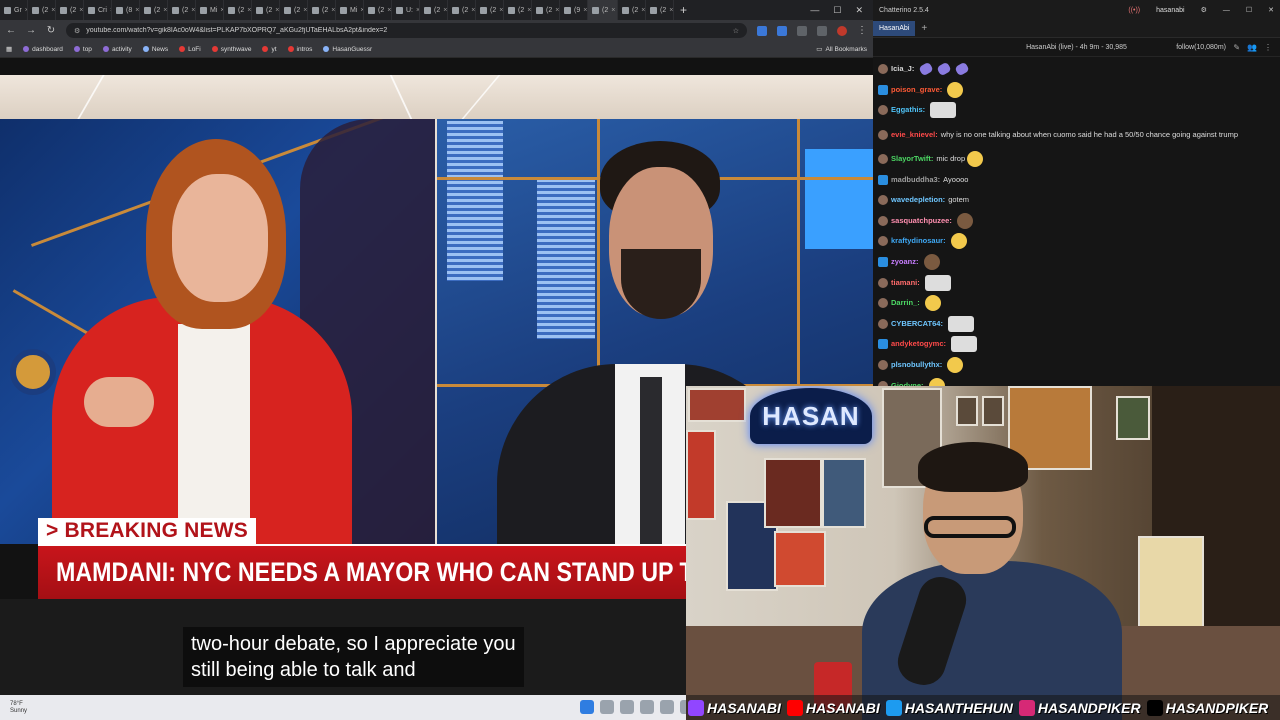 Image resolution: width=1280 pixels, height=720 pixels. I want to click on bookmark-yt: yt, so click(269, 49).